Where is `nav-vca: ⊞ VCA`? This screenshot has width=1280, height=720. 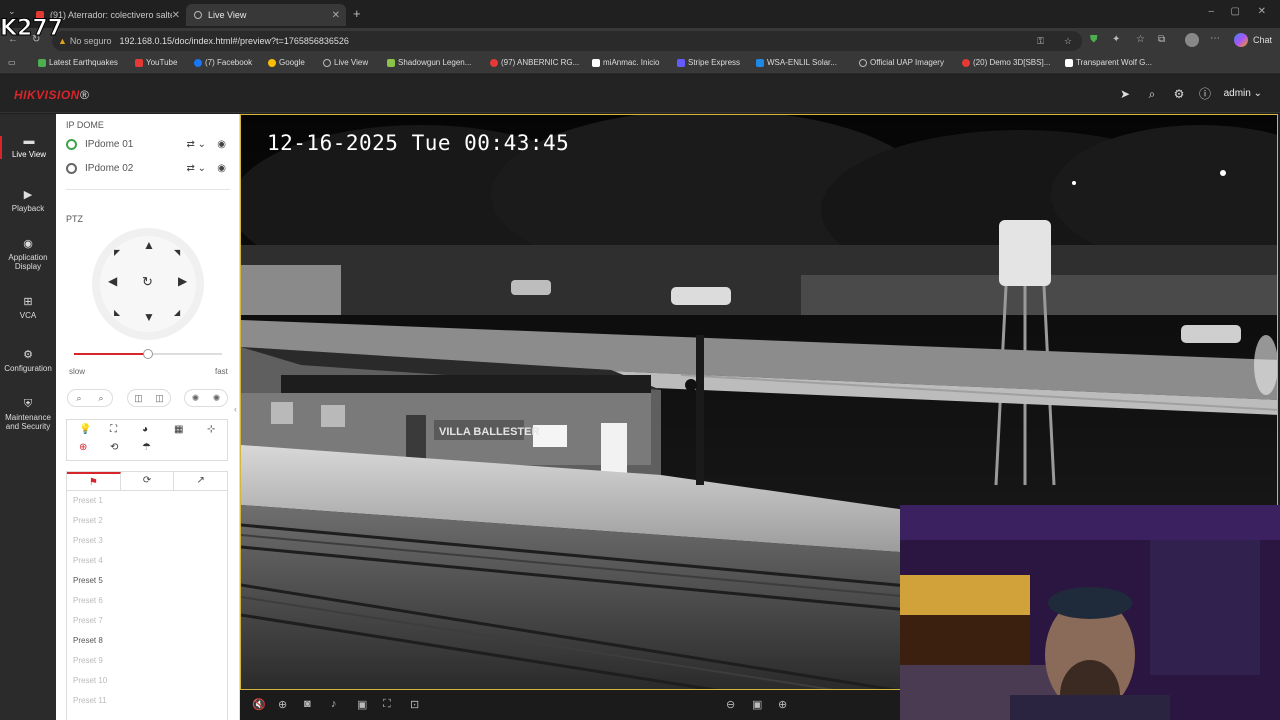 nav-vca: ⊞ VCA is located at coordinates (28, 308).